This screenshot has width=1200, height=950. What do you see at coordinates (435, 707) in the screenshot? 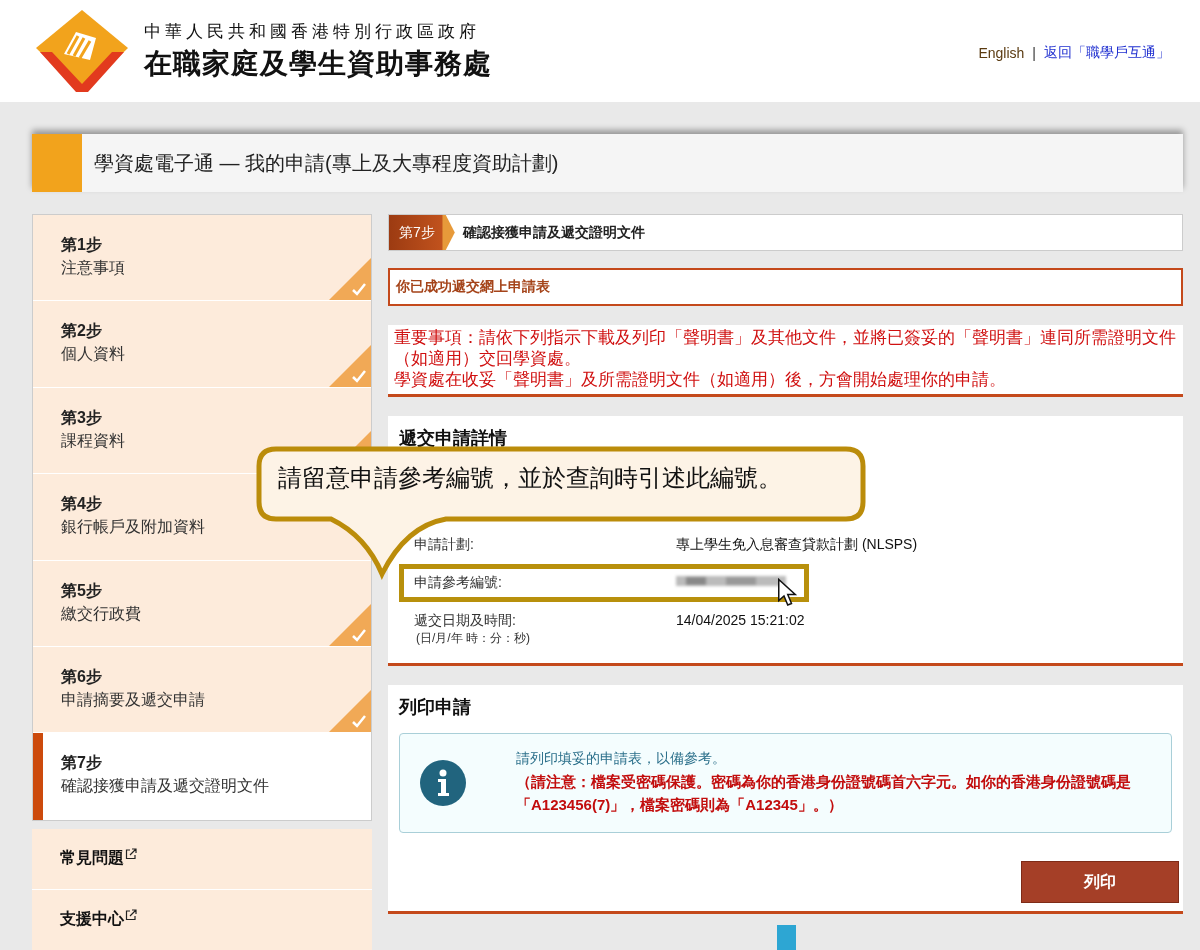
I see `section-title: 列印申請` at bounding box center [435, 707].